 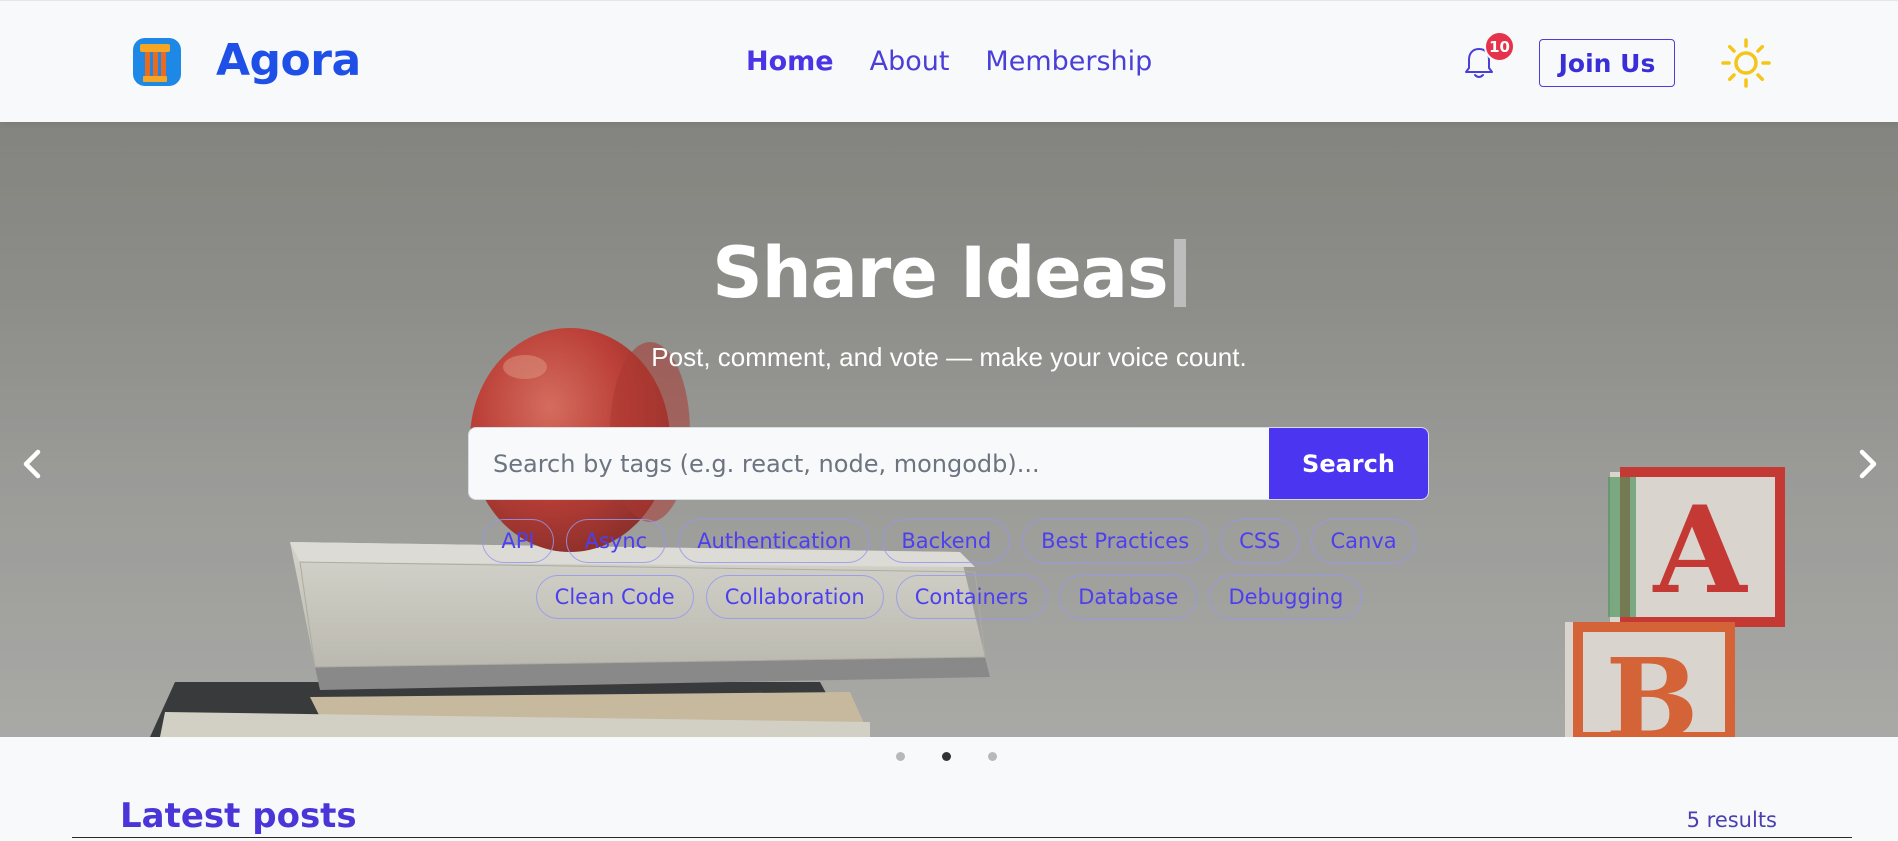 What do you see at coordinates (962, 837) in the screenshot?
I see `section-divider` at bounding box center [962, 837].